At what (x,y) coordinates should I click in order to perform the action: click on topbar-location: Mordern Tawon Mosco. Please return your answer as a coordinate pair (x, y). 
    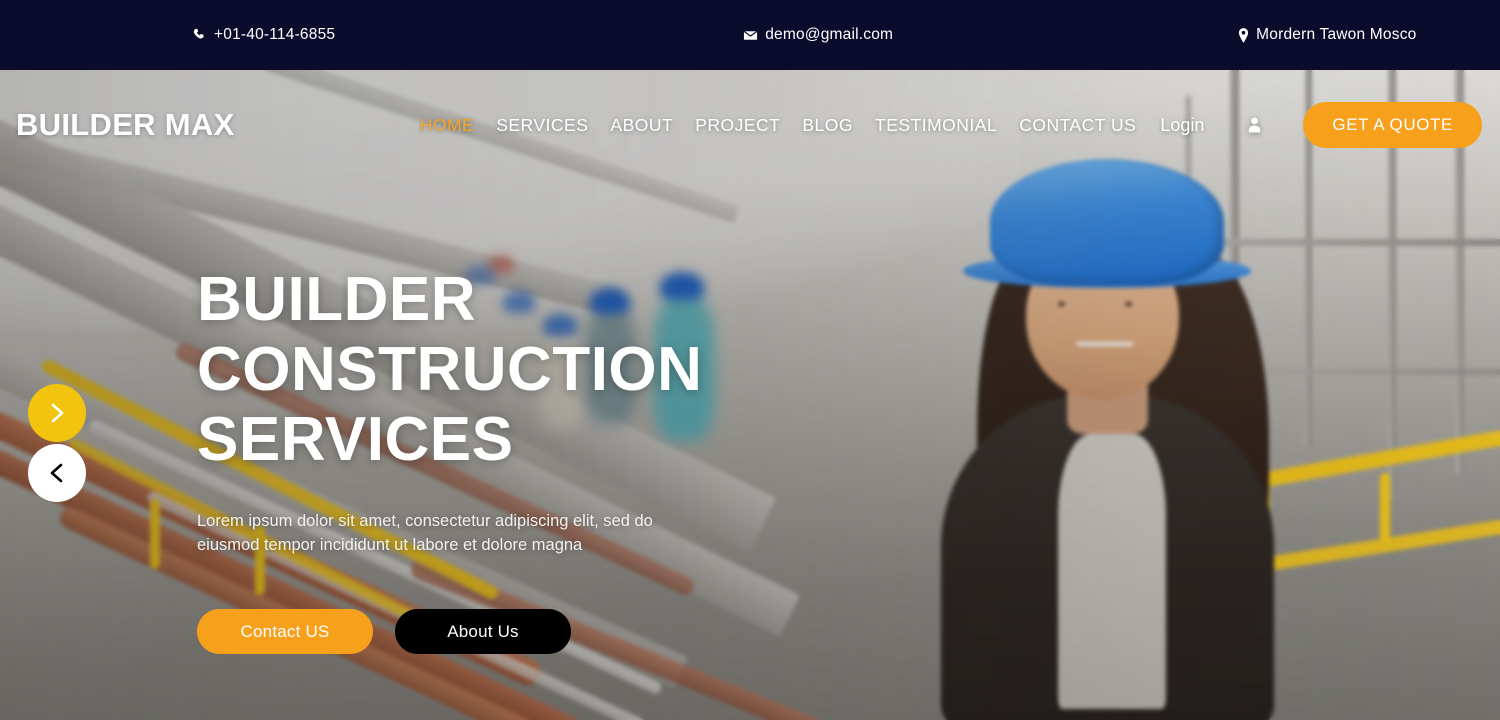
    Looking at the image, I should click on (1327, 35).